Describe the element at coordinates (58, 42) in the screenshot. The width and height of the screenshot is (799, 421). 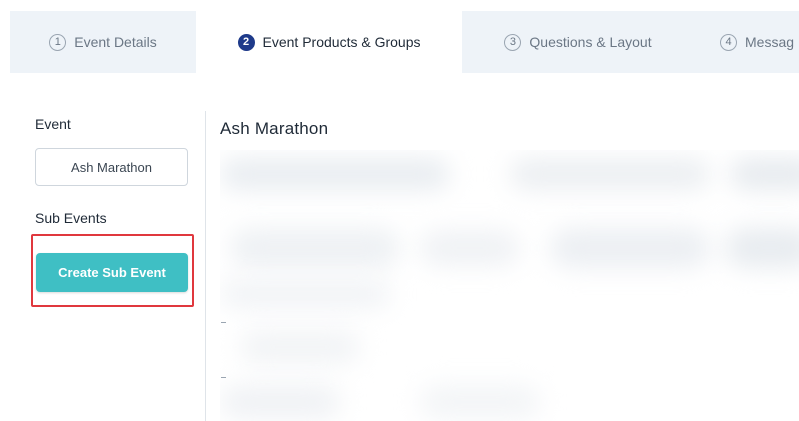
I see `step-number-badge: 1` at that location.